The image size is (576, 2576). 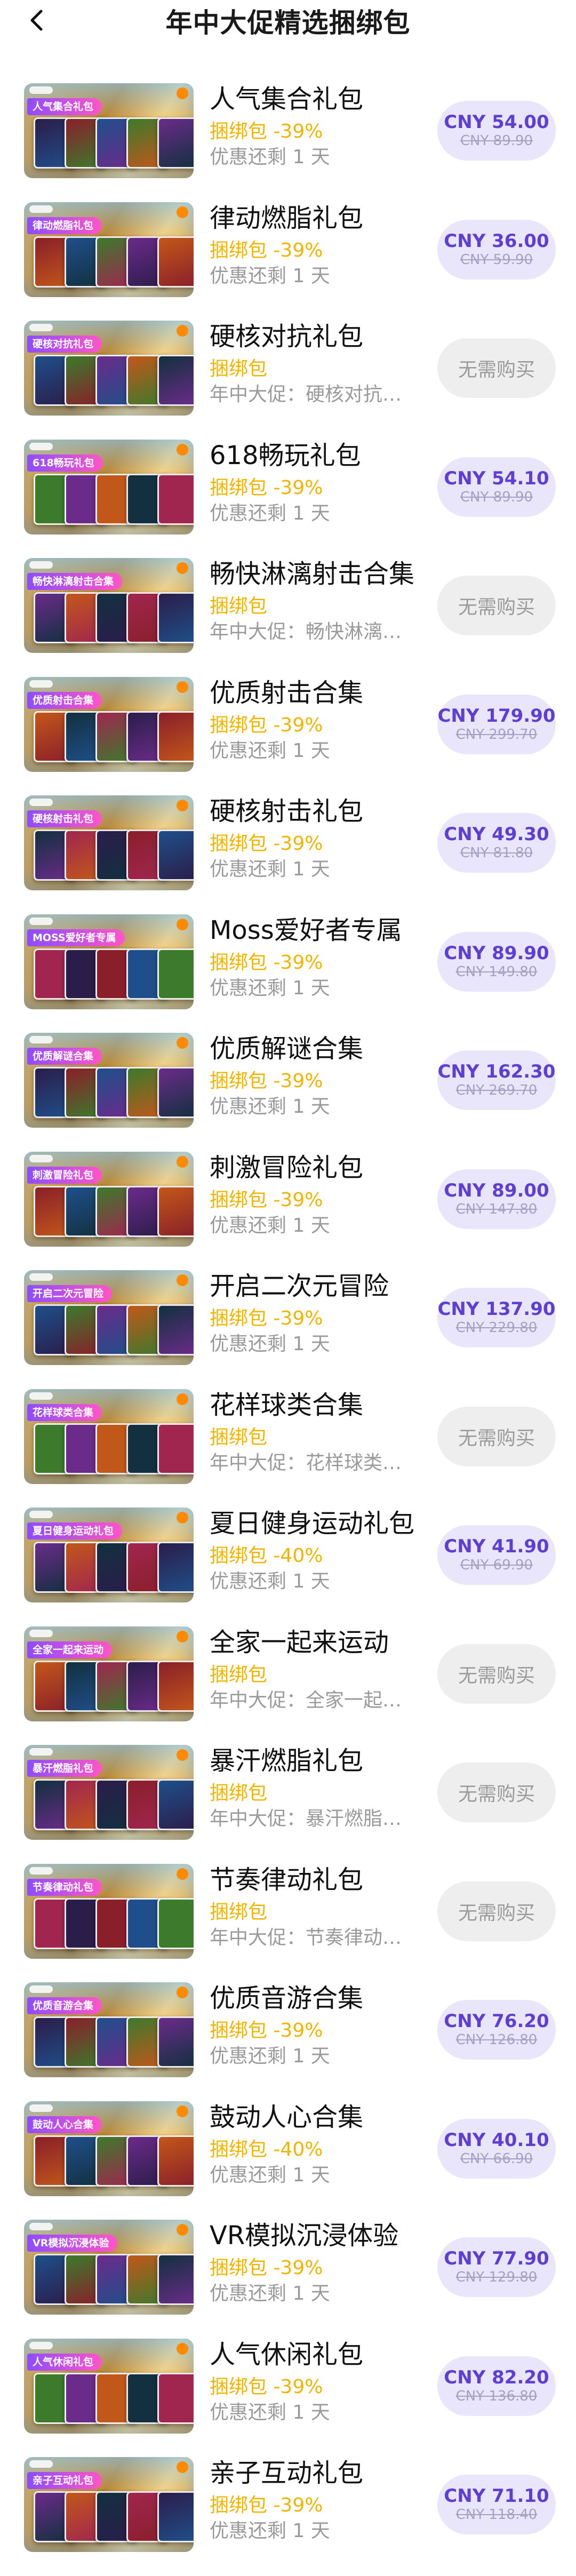 I want to click on price-button: CNY 54.10 CNY 89.90, so click(x=496, y=487).